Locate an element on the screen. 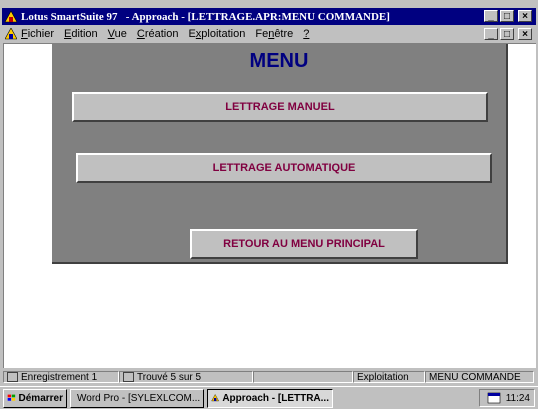  menu-fenetre: Fenêtre is located at coordinates (274, 34).